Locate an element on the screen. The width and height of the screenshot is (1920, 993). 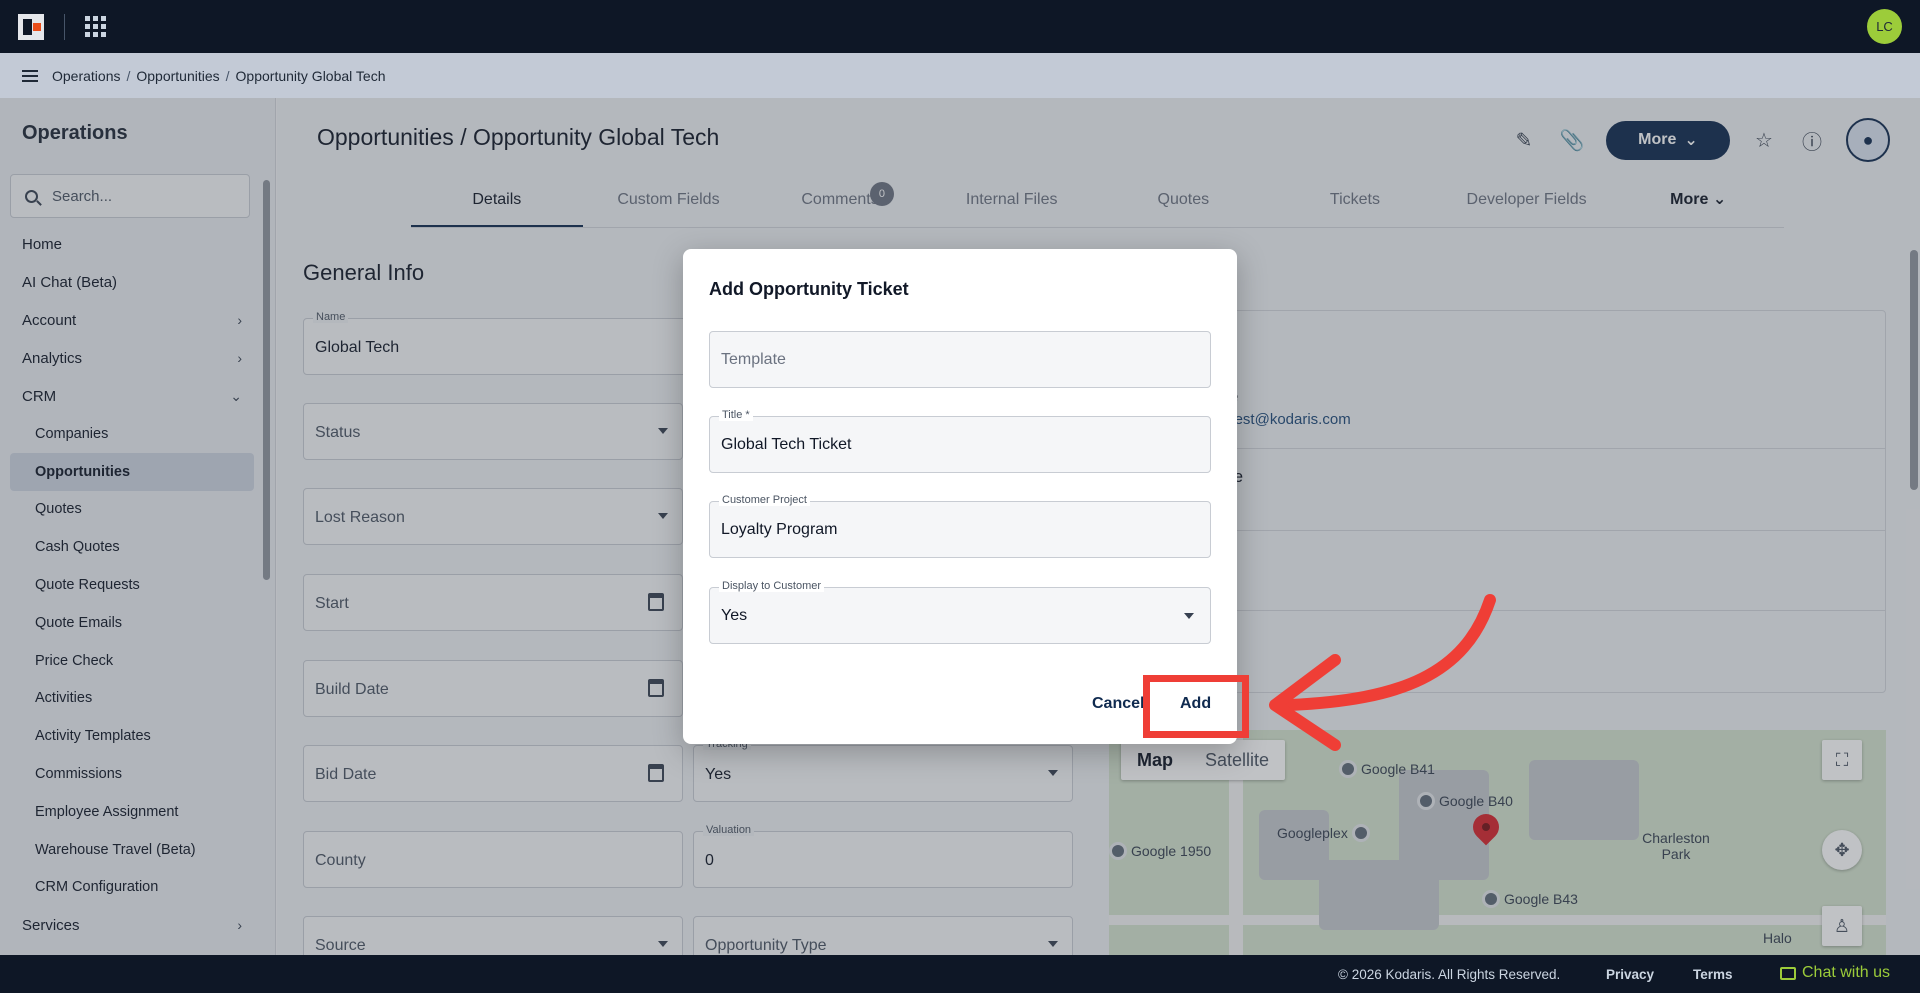
dialog-title: Add Opportunity Ticket is located at coordinates (809, 289).